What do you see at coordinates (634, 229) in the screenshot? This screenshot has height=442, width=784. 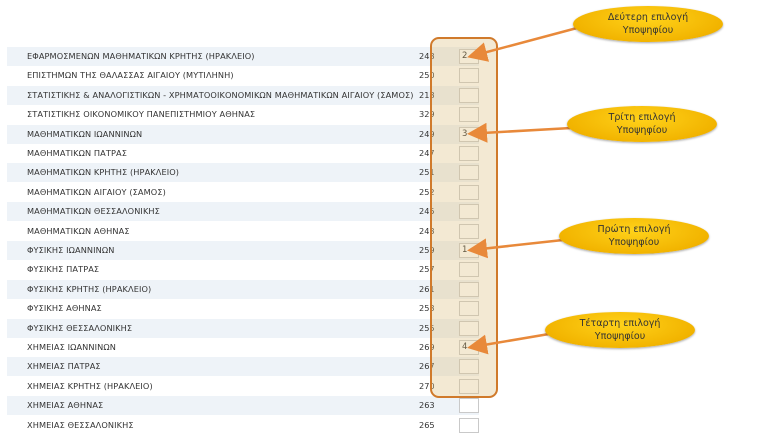 I see `callout-line-1: Πρώτη επιλογή` at bounding box center [634, 229].